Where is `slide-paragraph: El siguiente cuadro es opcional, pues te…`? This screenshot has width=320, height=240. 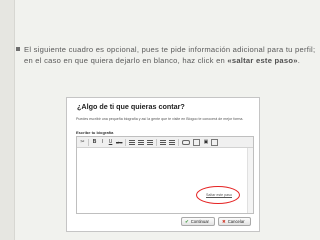 slide-paragraph: El siguiente cuadro es opcional, pues te… is located at coordinates (170, 55).